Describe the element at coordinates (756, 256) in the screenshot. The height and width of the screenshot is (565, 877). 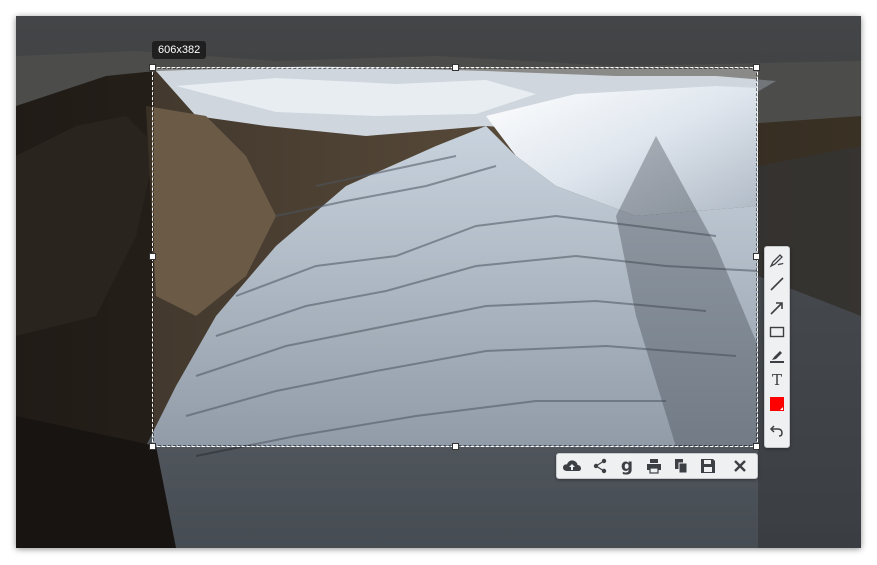
I see `resize-handle-right` at that location.